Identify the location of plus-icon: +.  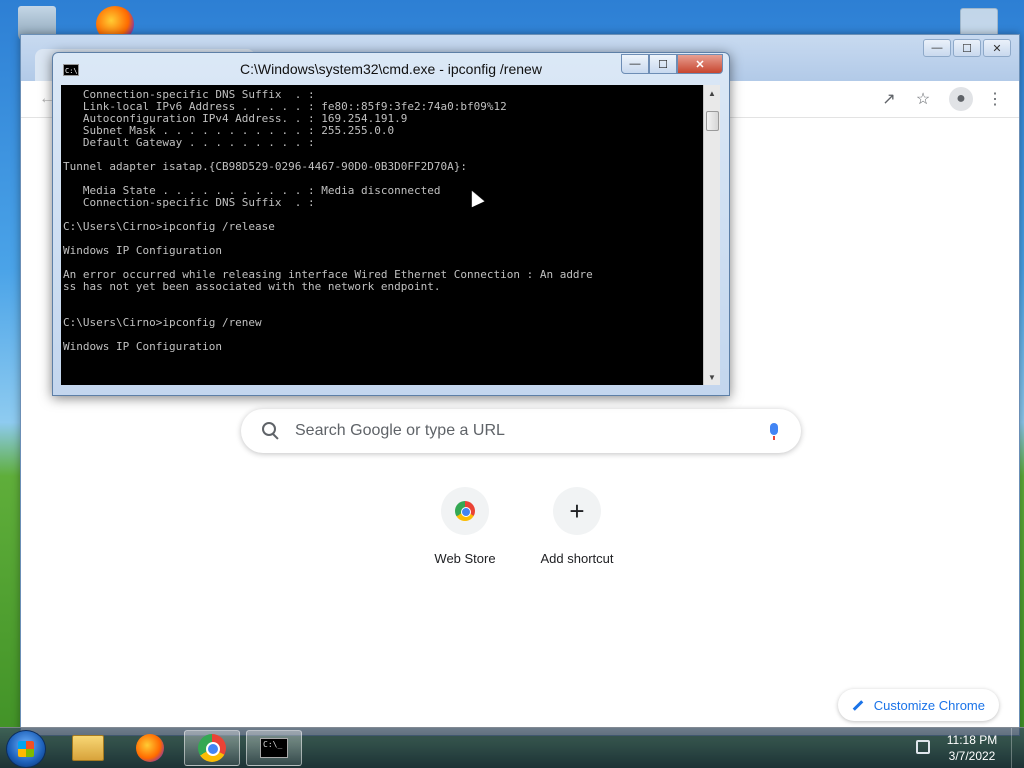
(577, 511).